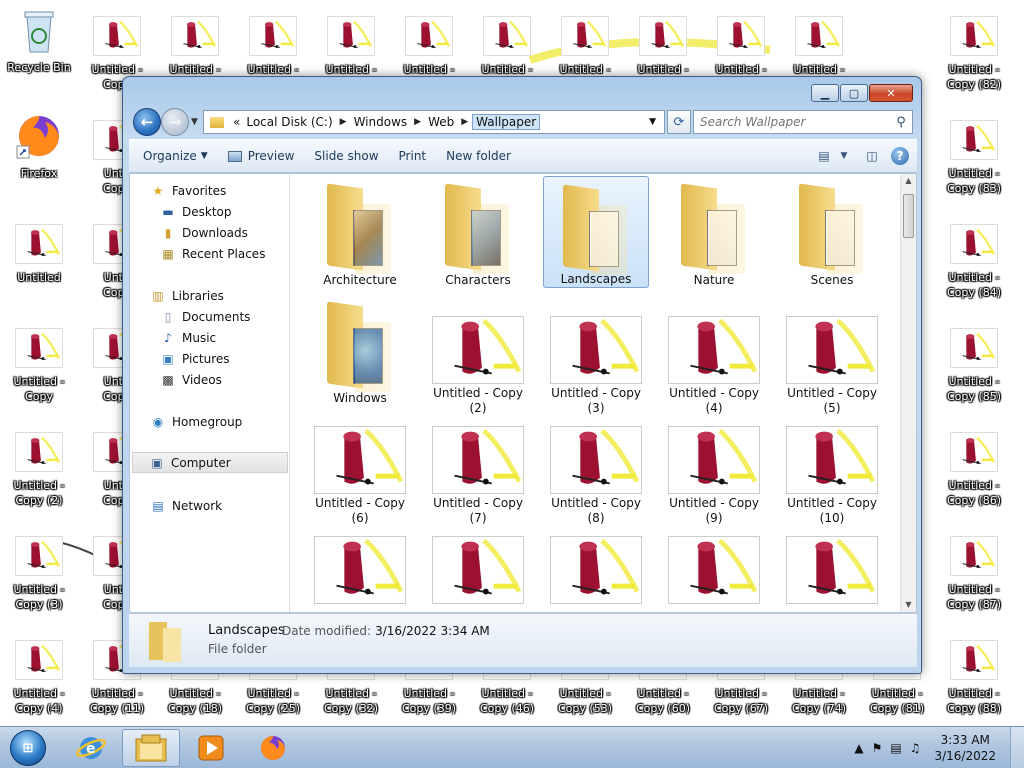  I want to click on folder-item: Landscapes, so click(596, 232).